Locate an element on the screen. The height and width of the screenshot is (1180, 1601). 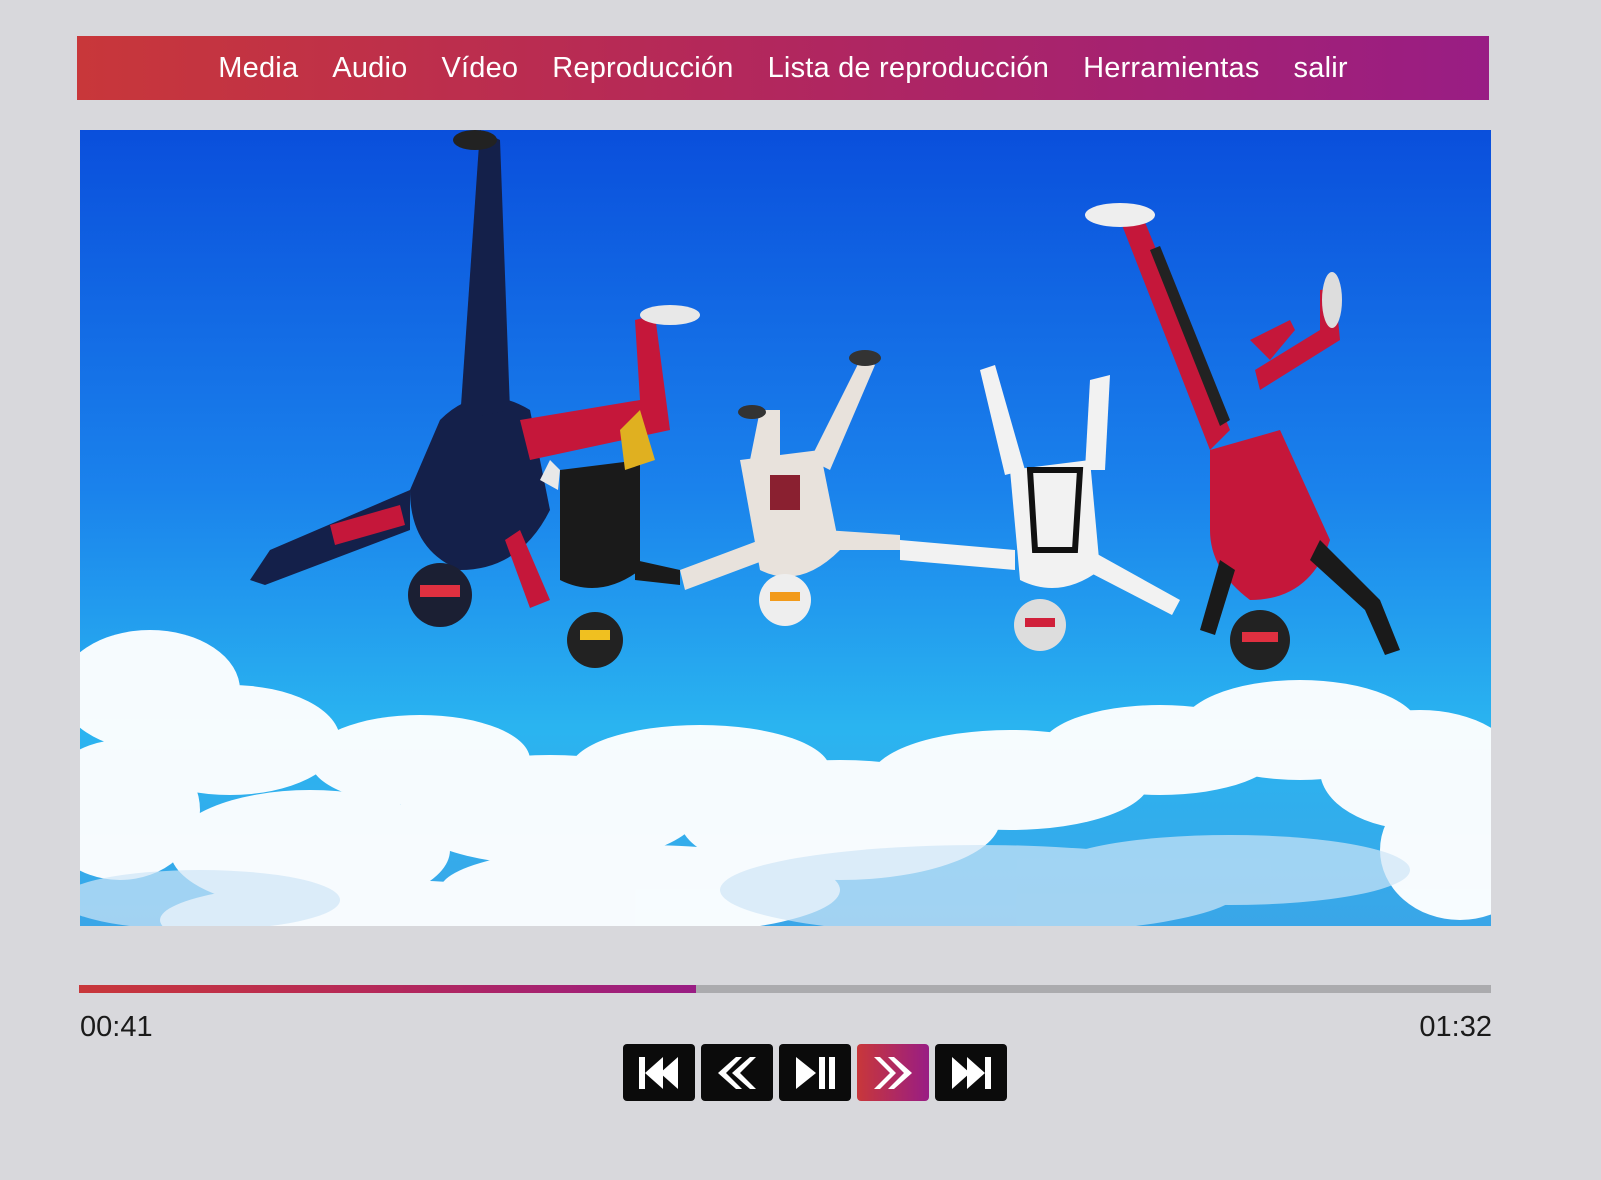
play-pause-button is located at coordinates (815, 1072).